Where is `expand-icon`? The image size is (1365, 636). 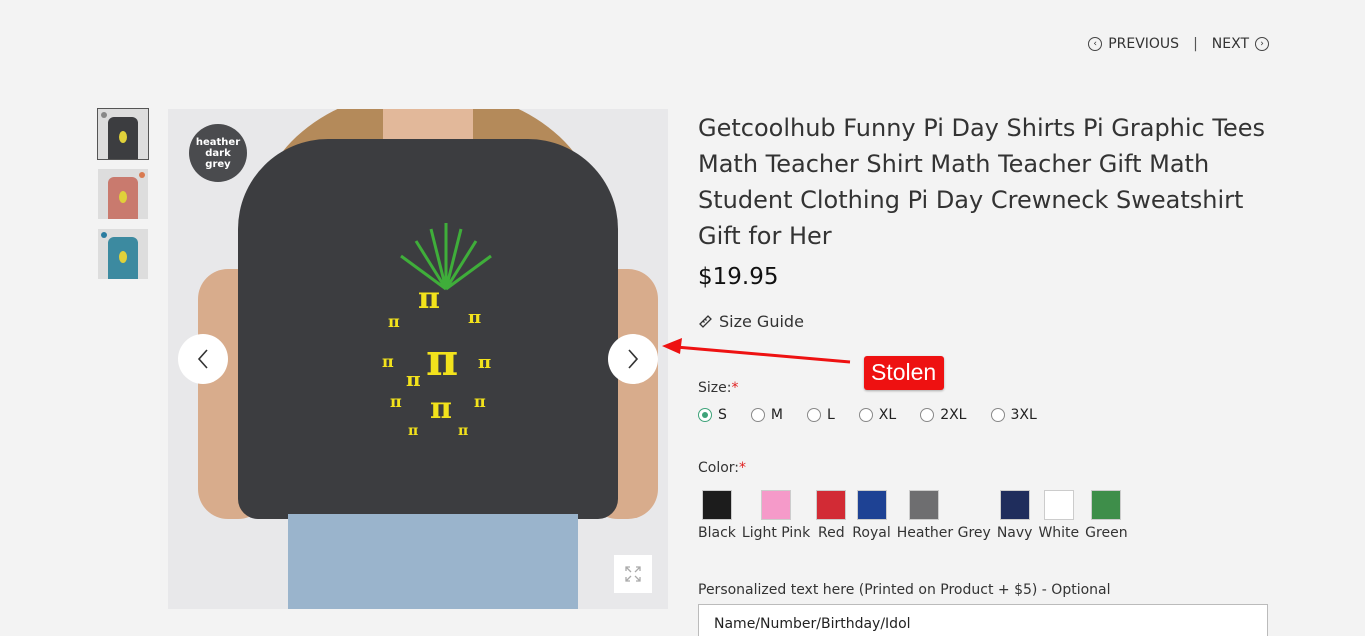
expand-icon is located at coordinates (633, 574).